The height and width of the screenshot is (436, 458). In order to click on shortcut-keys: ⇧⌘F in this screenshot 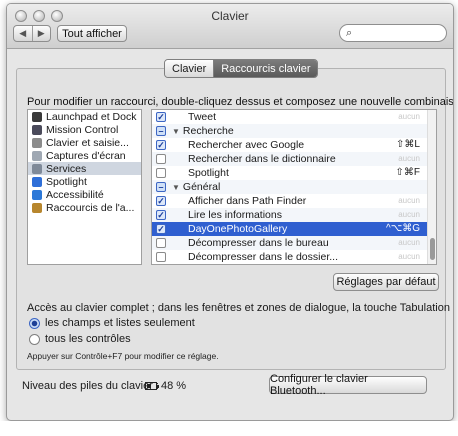, I will do `click(408, 172)`.